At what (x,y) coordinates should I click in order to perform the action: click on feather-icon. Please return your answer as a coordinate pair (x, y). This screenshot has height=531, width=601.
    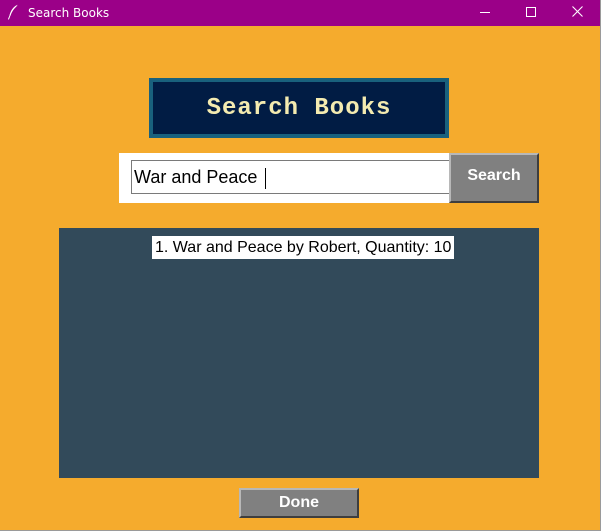
    Looking at the image, I should click on (13, 12).